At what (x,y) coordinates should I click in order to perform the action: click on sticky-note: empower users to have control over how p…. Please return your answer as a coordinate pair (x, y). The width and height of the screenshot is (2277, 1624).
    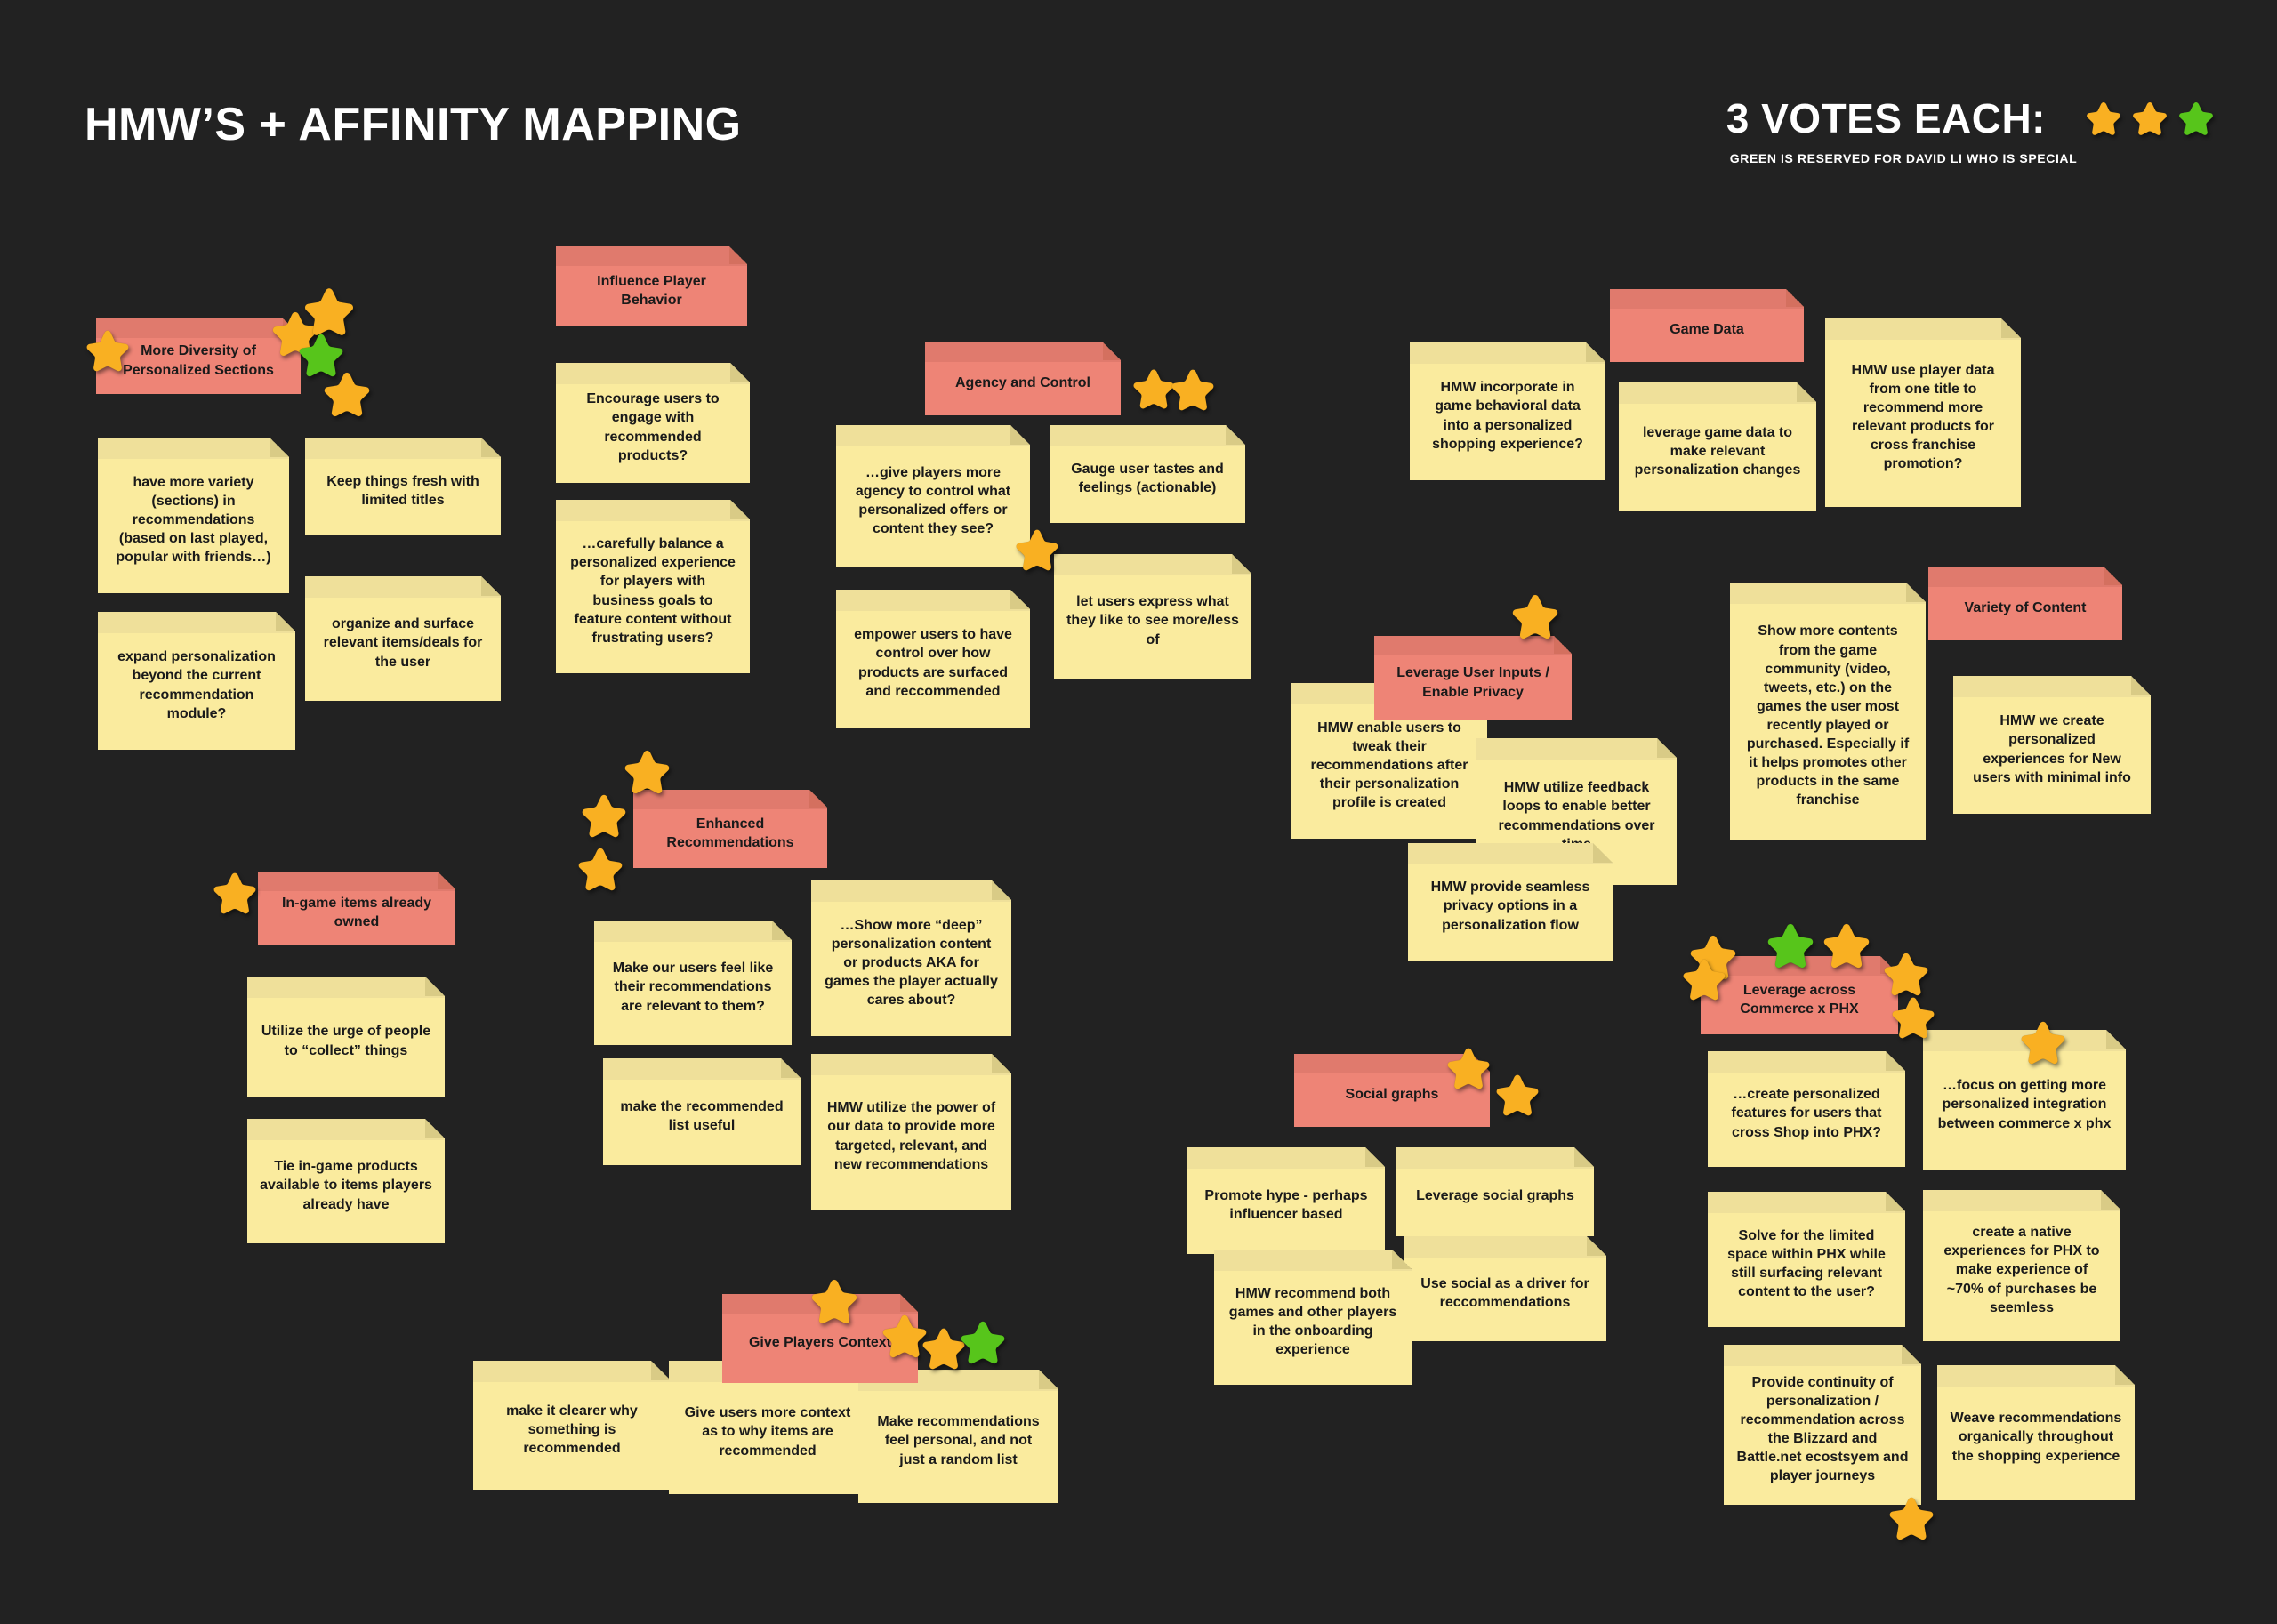
    Looking at the image, I should click on (933, 659).